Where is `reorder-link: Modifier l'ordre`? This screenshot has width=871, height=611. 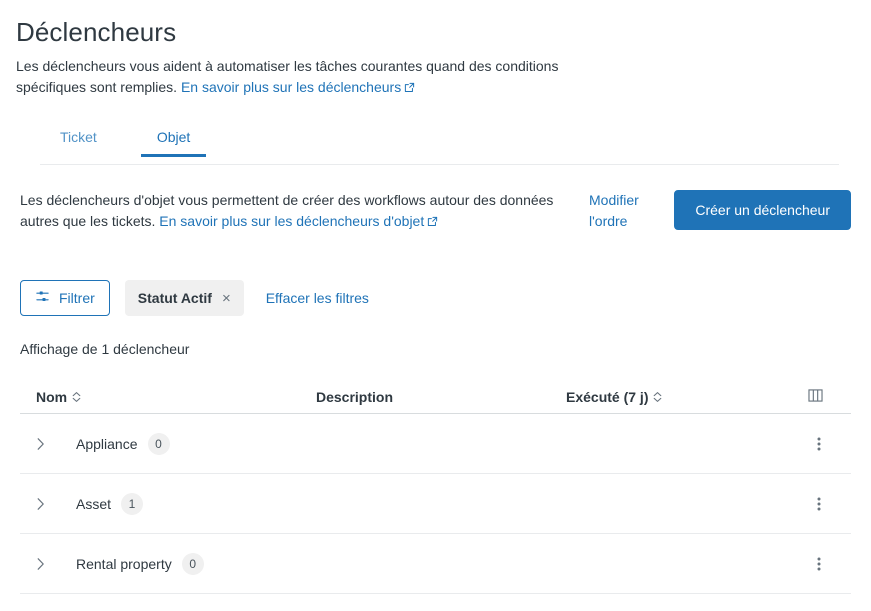
reorder-link: Modifier l'ordre is located at coordinates (619, 211).